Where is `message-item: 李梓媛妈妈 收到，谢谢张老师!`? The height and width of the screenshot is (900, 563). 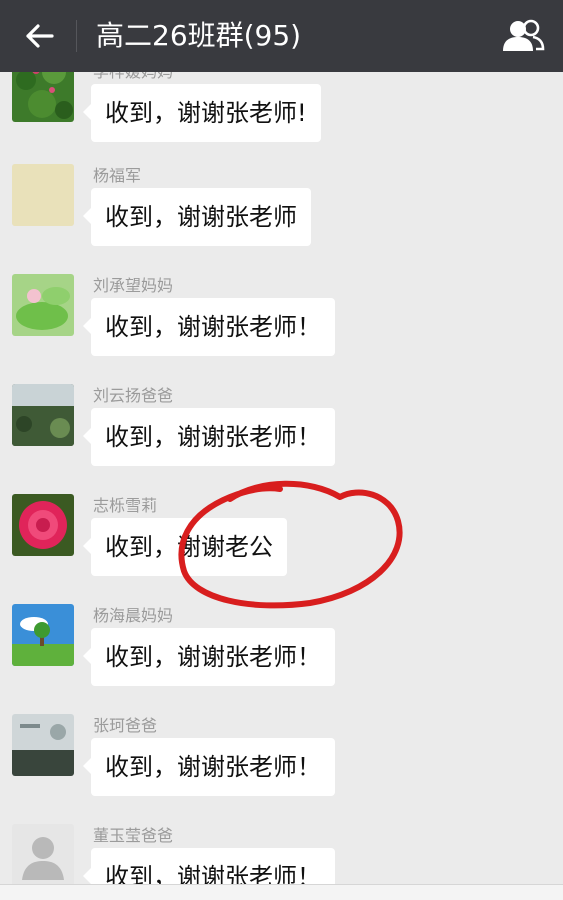
message-item: 李梓媛妈妈 收到，谢谢张老师! is located at coordinates (281, 121).